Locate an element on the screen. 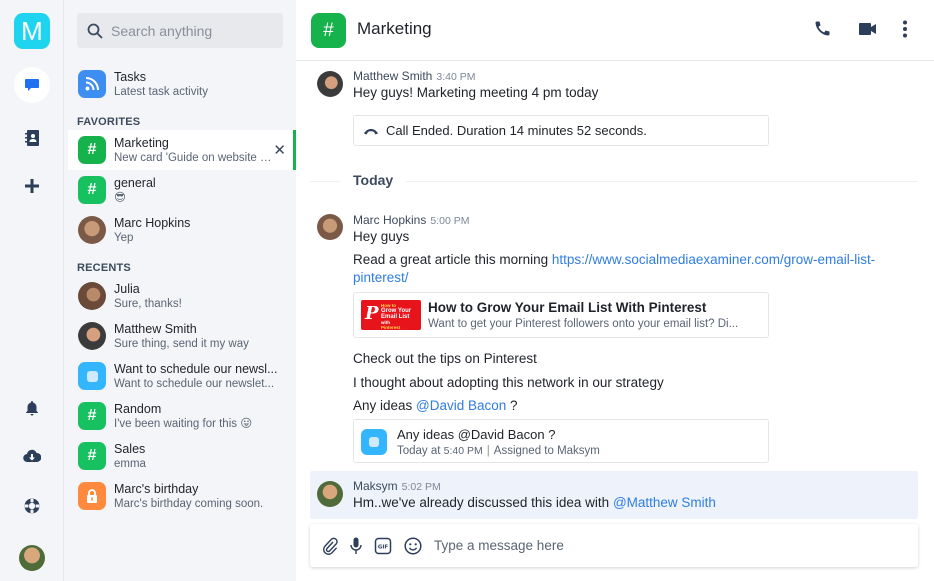  mention-david-bacon: @David Bacon is located at coordinates (461, 405).